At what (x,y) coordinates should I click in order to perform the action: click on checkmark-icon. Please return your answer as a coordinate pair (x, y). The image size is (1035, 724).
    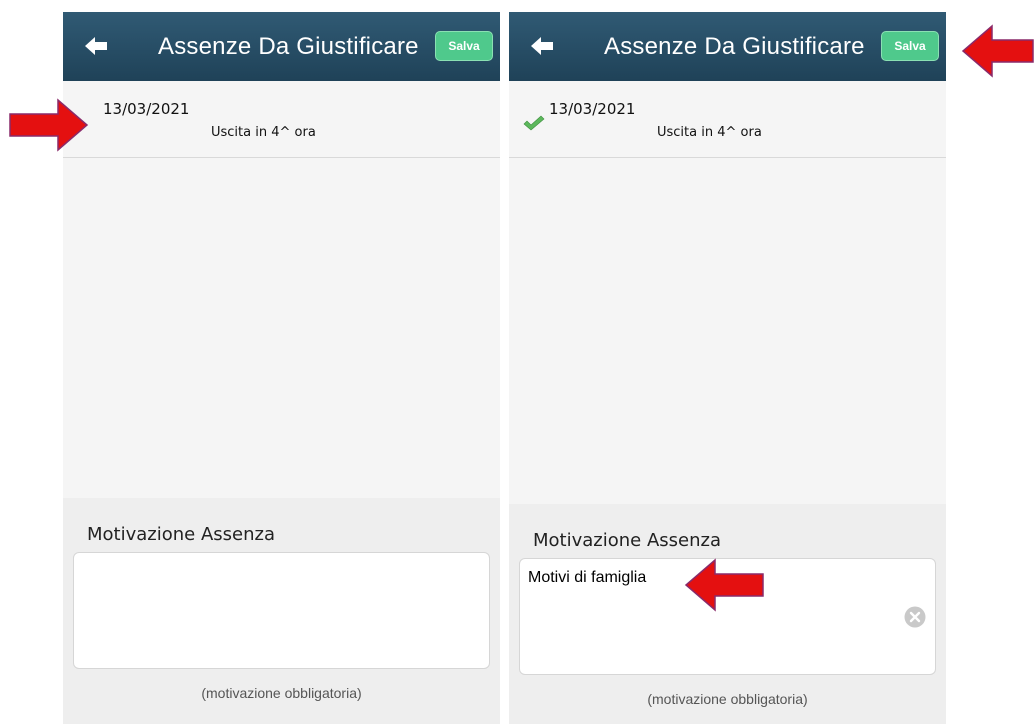
    Looking at the image, I should click on (534, 123).